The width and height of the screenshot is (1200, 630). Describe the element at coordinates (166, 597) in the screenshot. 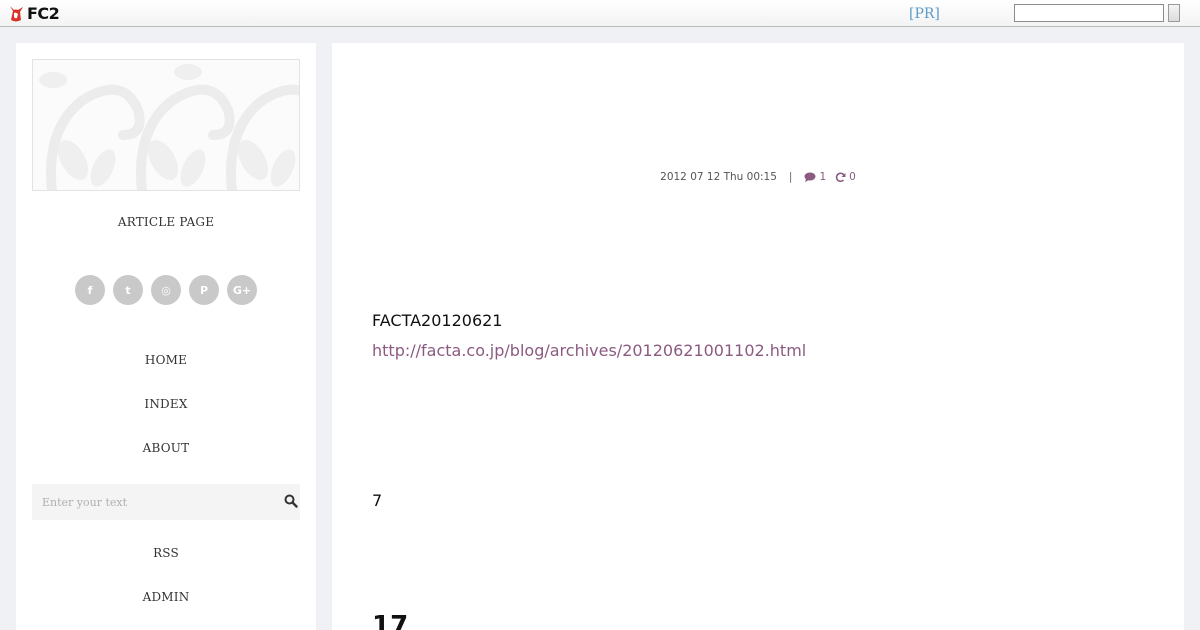

I see `admin-link: ADMIN` at that location.